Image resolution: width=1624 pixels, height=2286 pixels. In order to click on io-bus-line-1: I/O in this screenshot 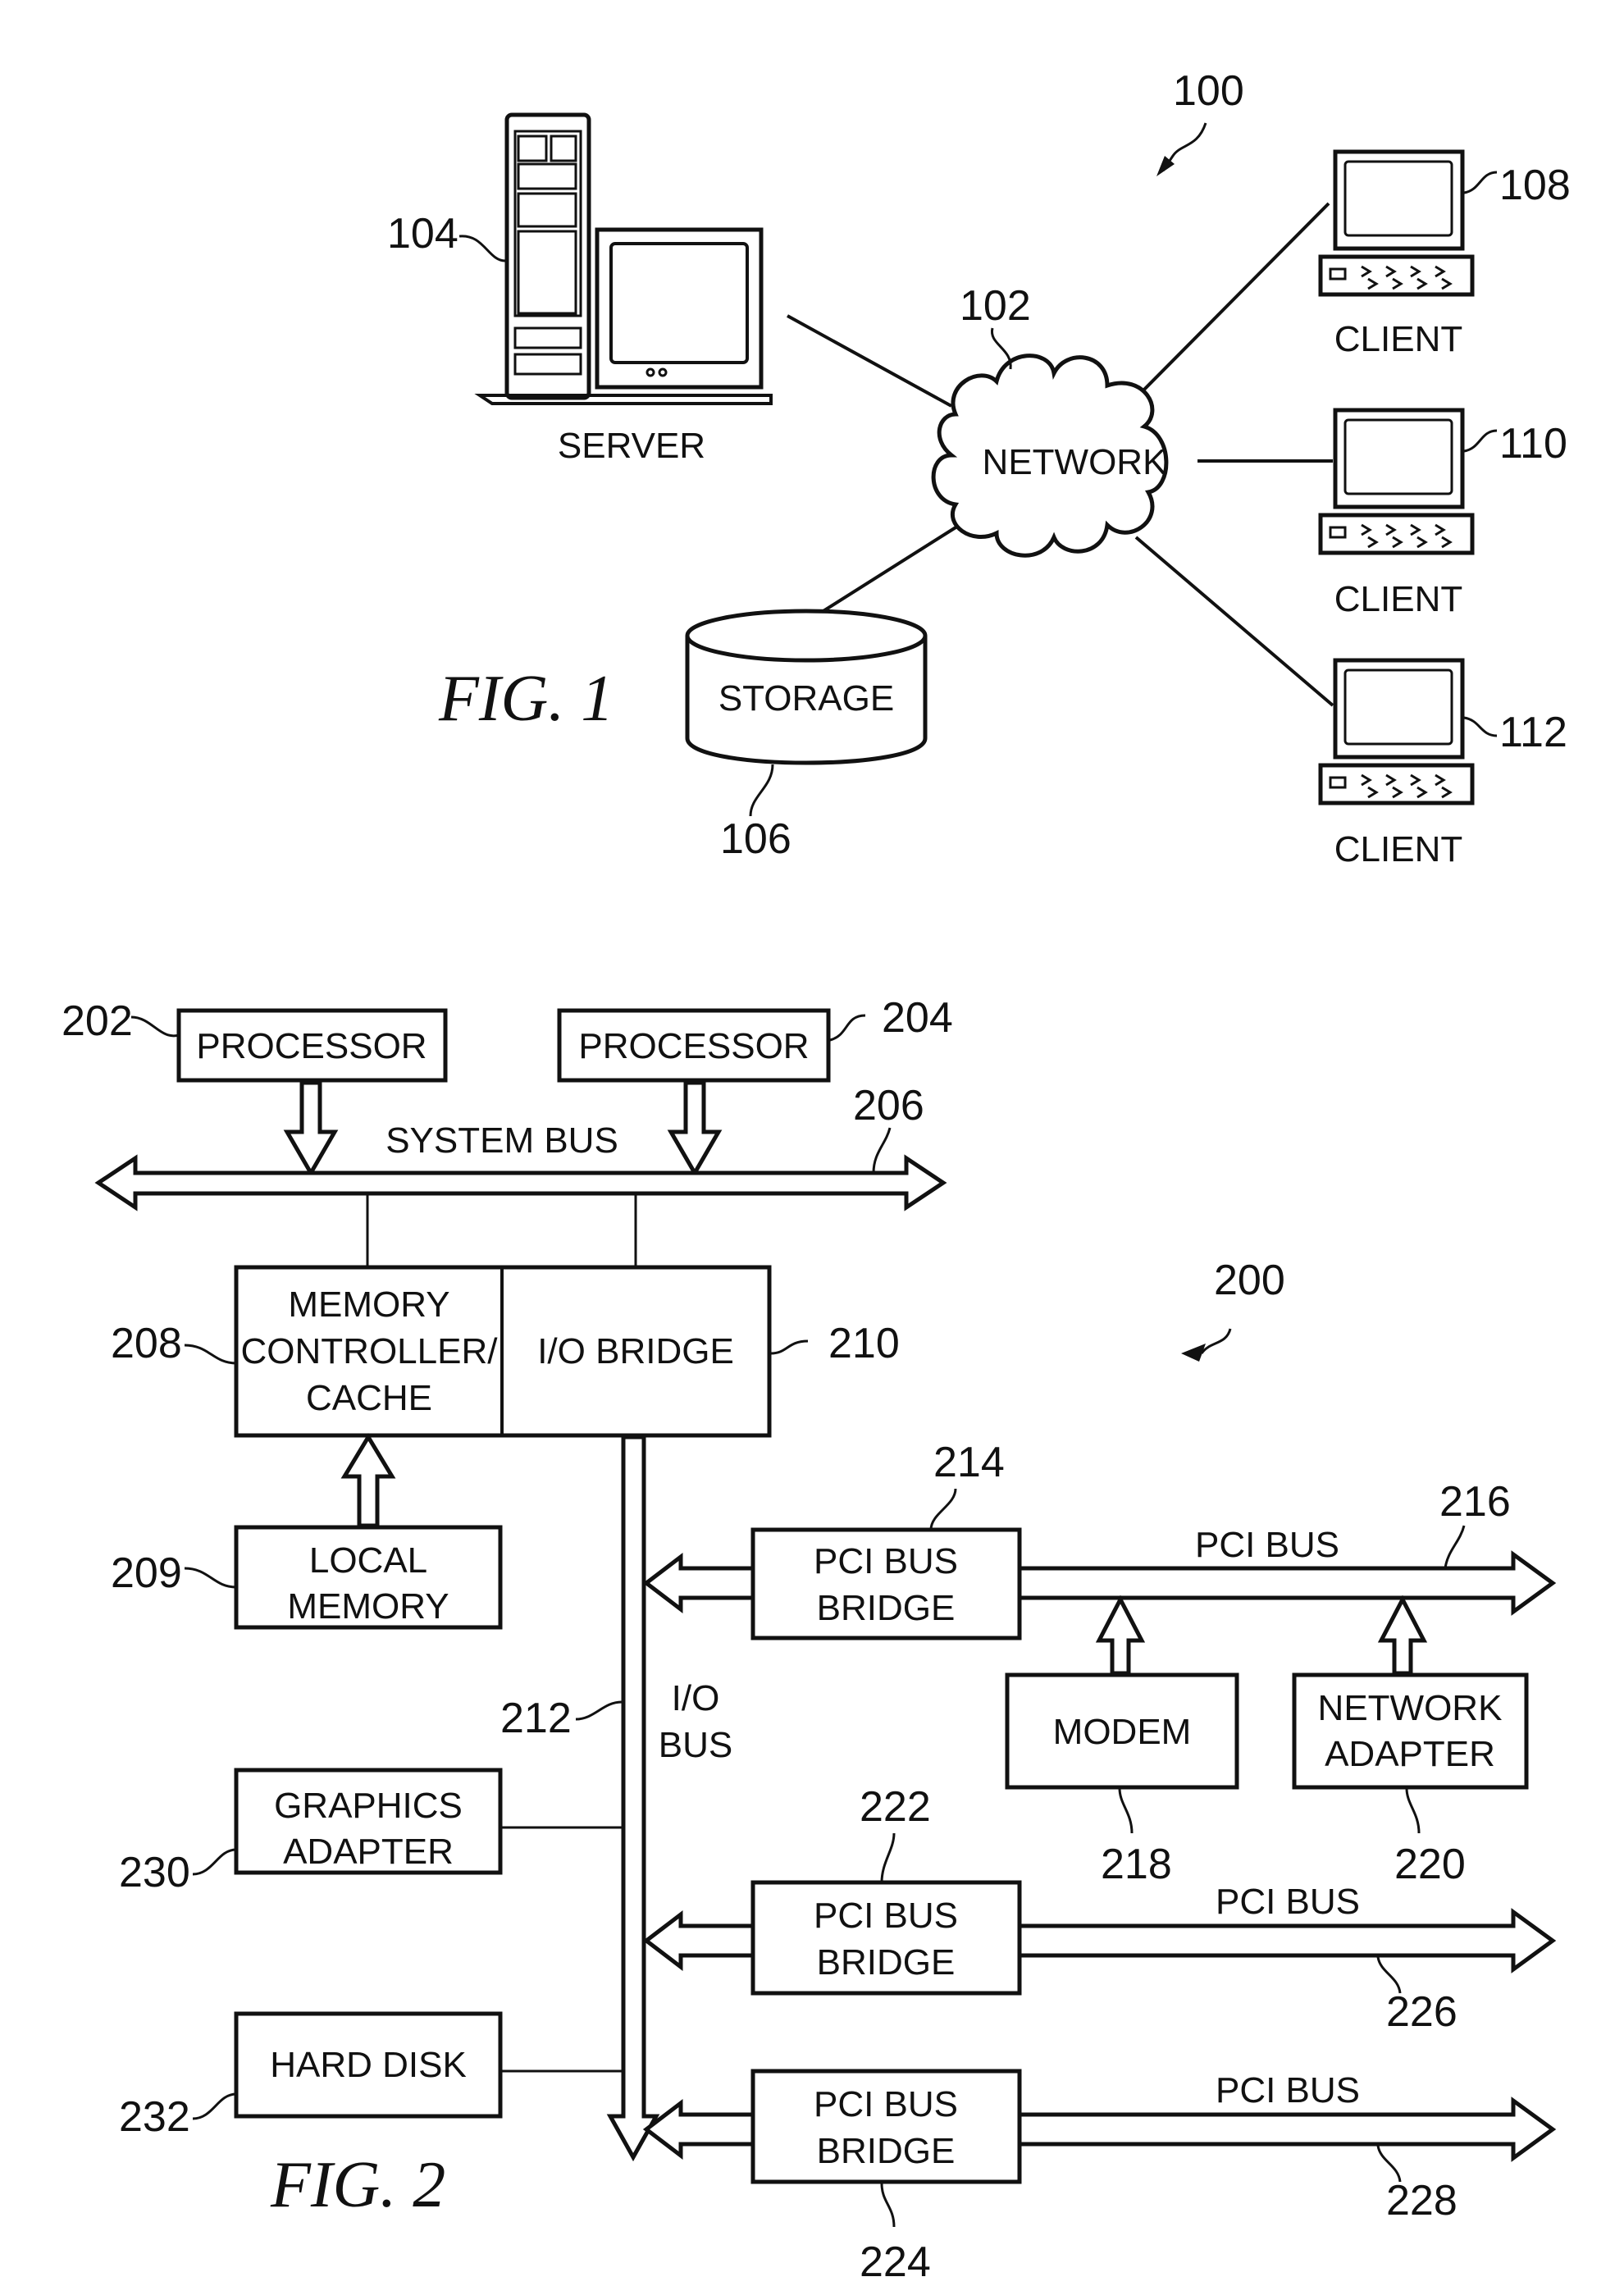, I will do `click(696, 1698)`.